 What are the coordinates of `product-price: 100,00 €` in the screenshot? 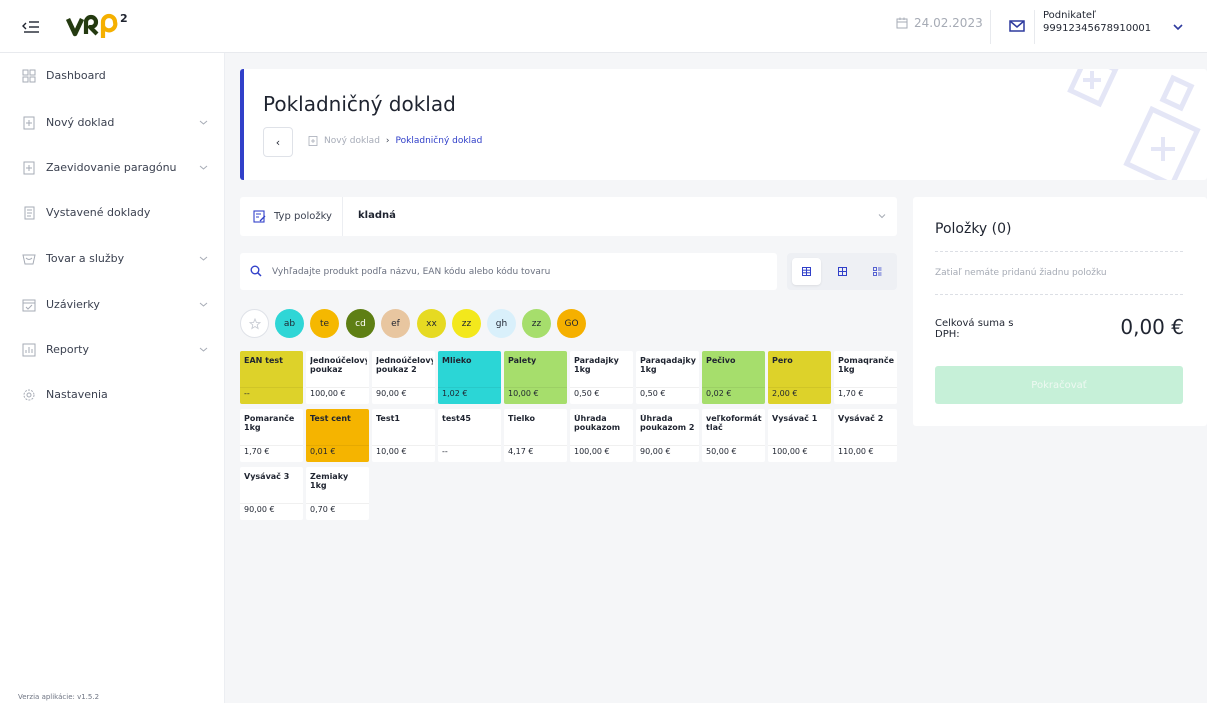 It's located at (790, 451).